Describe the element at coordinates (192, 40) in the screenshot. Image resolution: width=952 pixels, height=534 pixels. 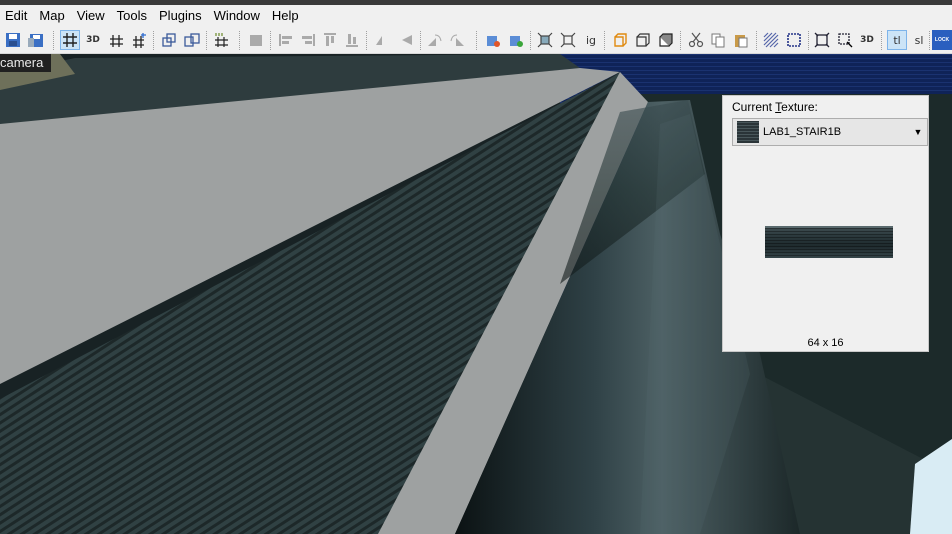
I see `texture-scale-icon` at that location.